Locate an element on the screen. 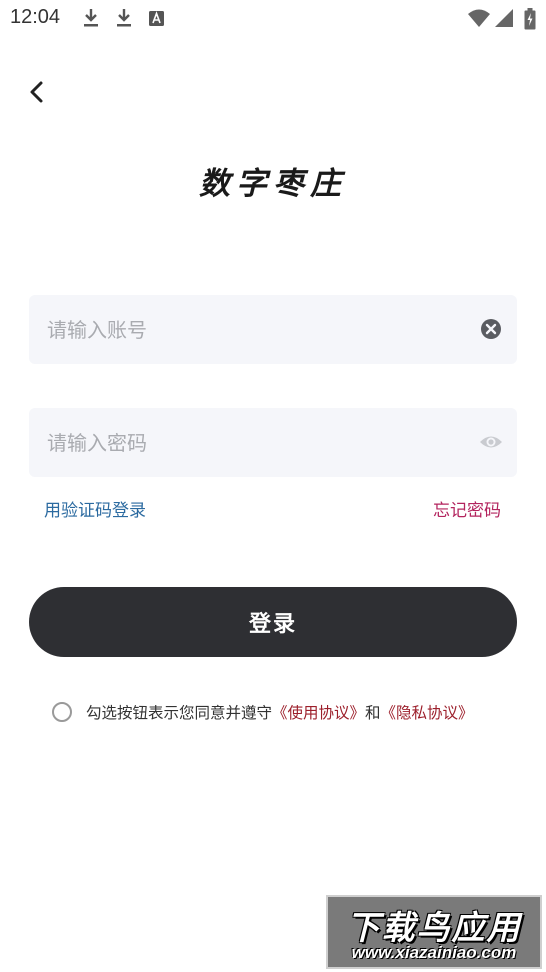  clear-icon is located at coordinates (491, 329).